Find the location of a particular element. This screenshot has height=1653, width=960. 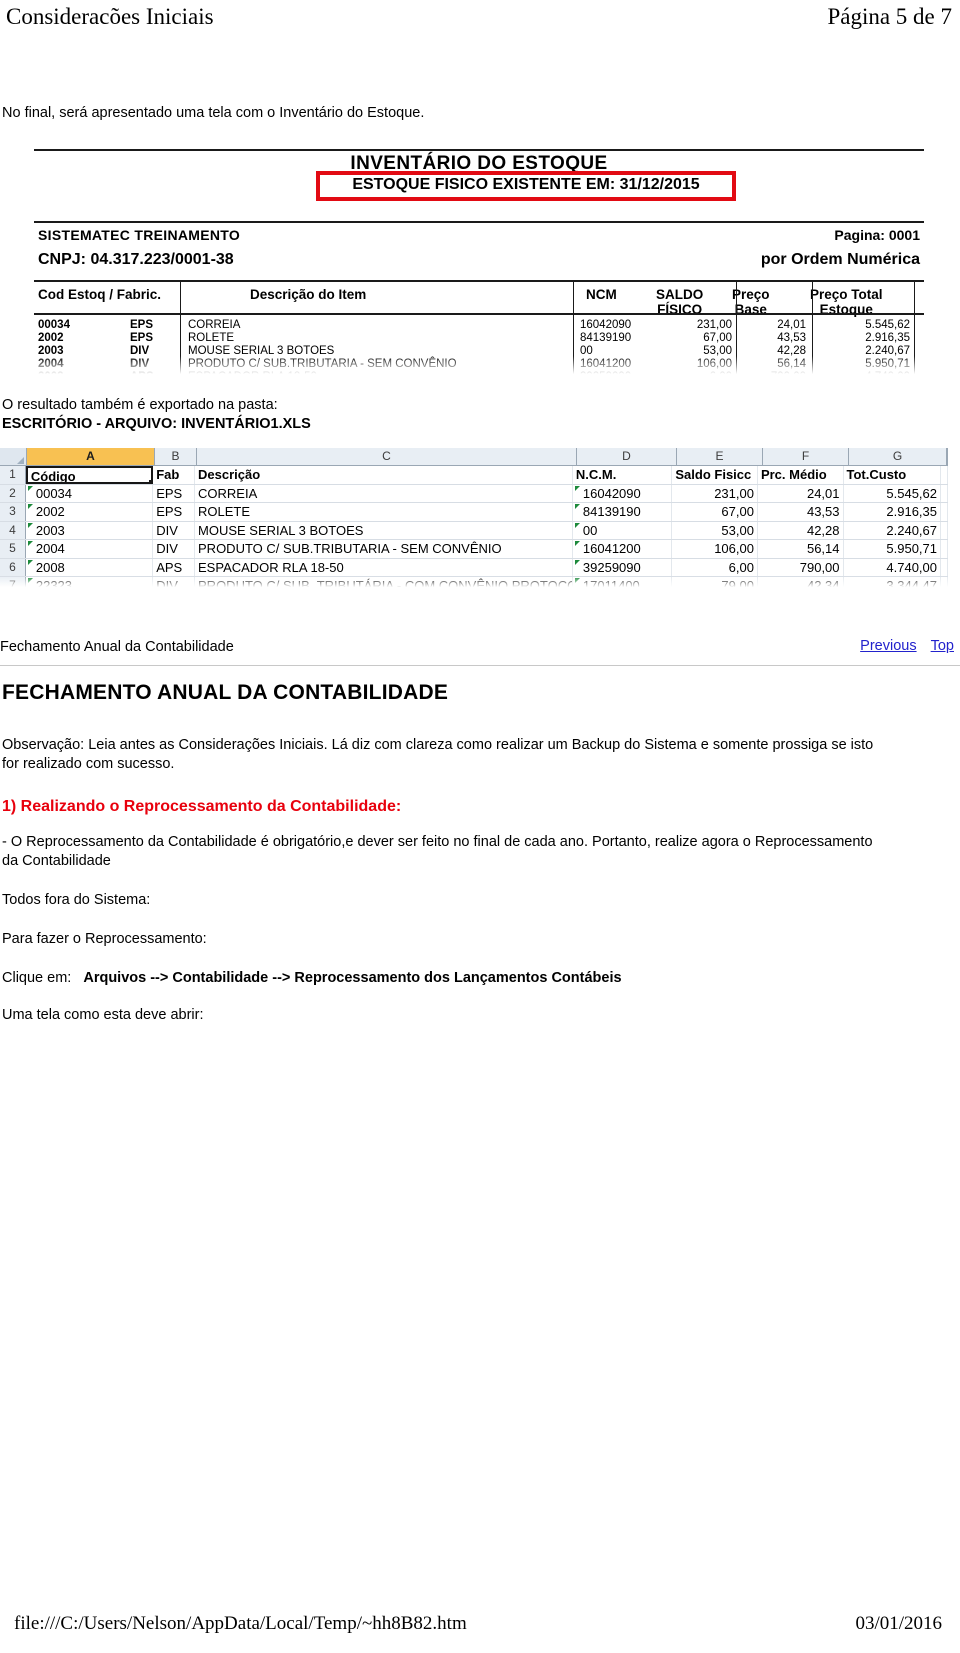

excel-cell-d3: 84139190 is located at coordinates (623, 512).